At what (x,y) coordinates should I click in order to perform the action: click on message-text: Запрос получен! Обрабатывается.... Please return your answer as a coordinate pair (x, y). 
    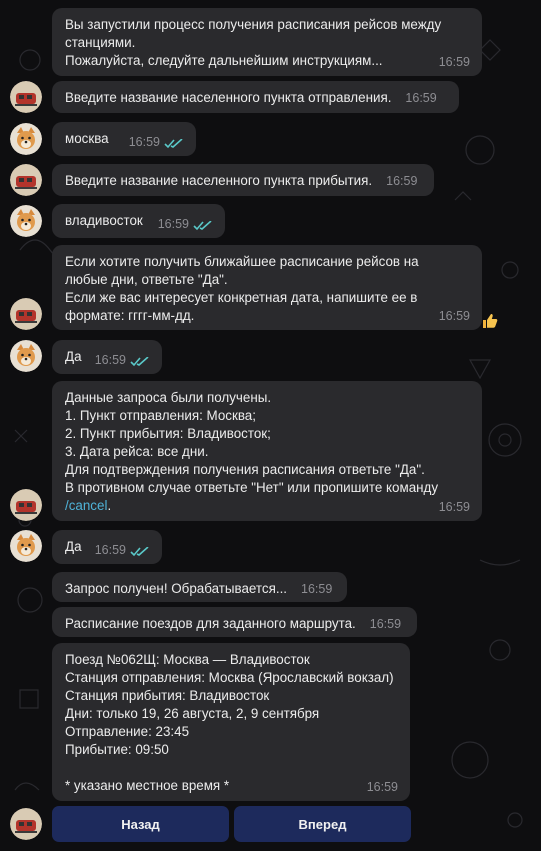
    Looking at the image, I should click on (176, 588).